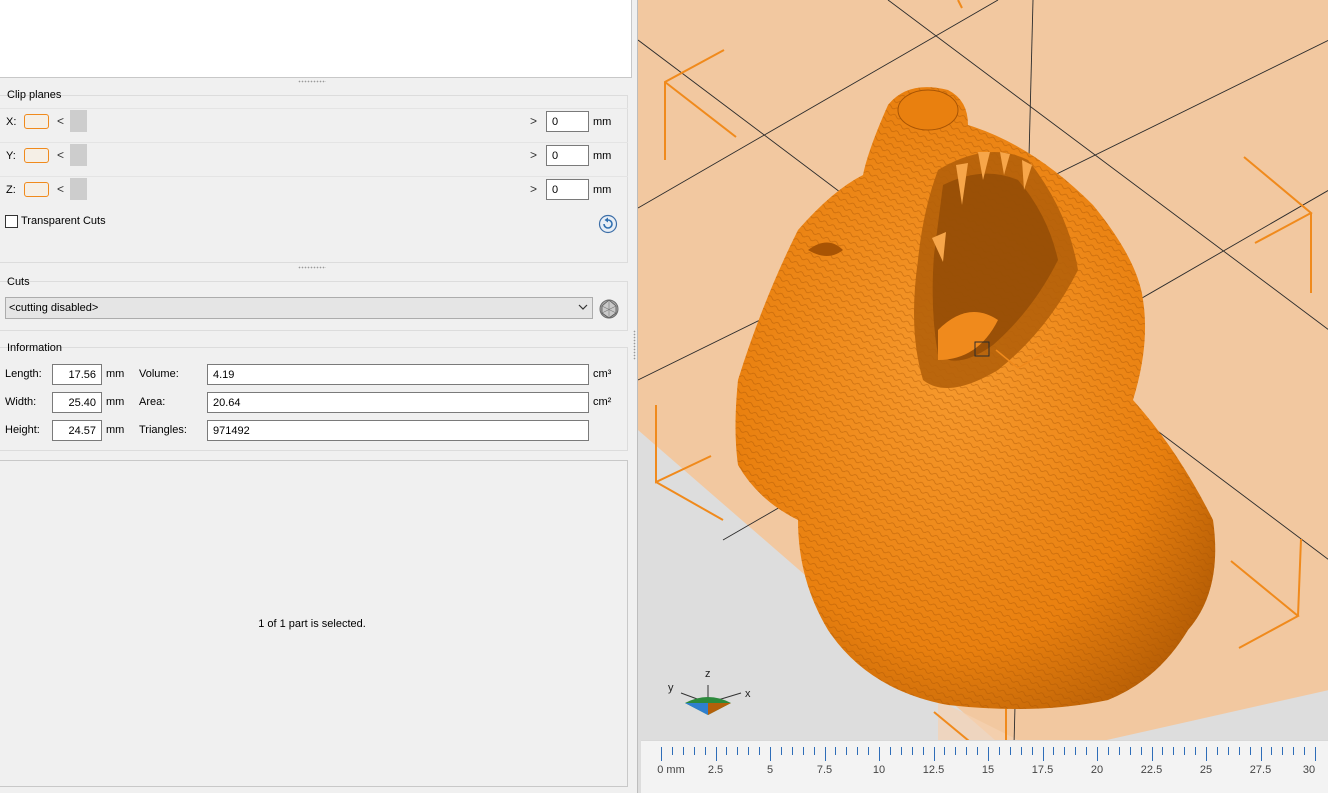 The image size is (1328, 793). What do you see at coordinates (35, 348) in the screenshot?
I see `information-title: Information` at bounding box center [35, 348].